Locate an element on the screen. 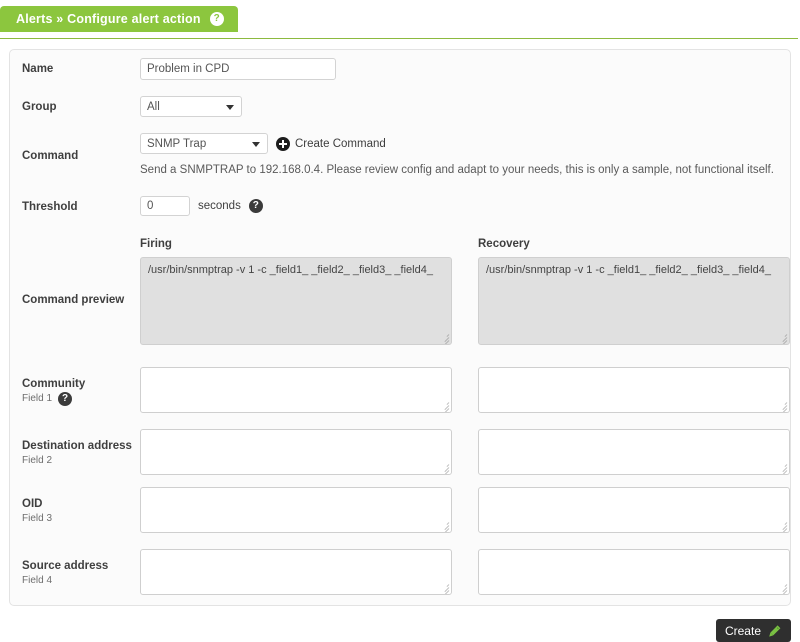  field-1-firing-textarea is located at coordinates (296, 390).